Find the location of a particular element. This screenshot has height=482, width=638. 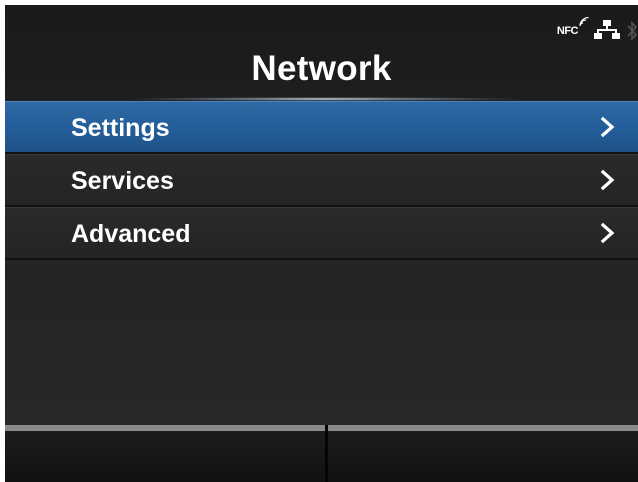

status-bar: NFC is located at coordinates (597, 31).